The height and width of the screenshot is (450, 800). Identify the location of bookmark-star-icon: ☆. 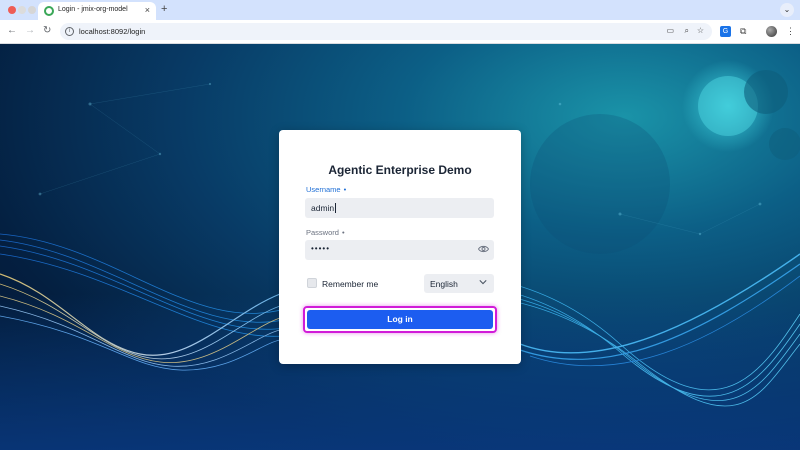
(700, 31).